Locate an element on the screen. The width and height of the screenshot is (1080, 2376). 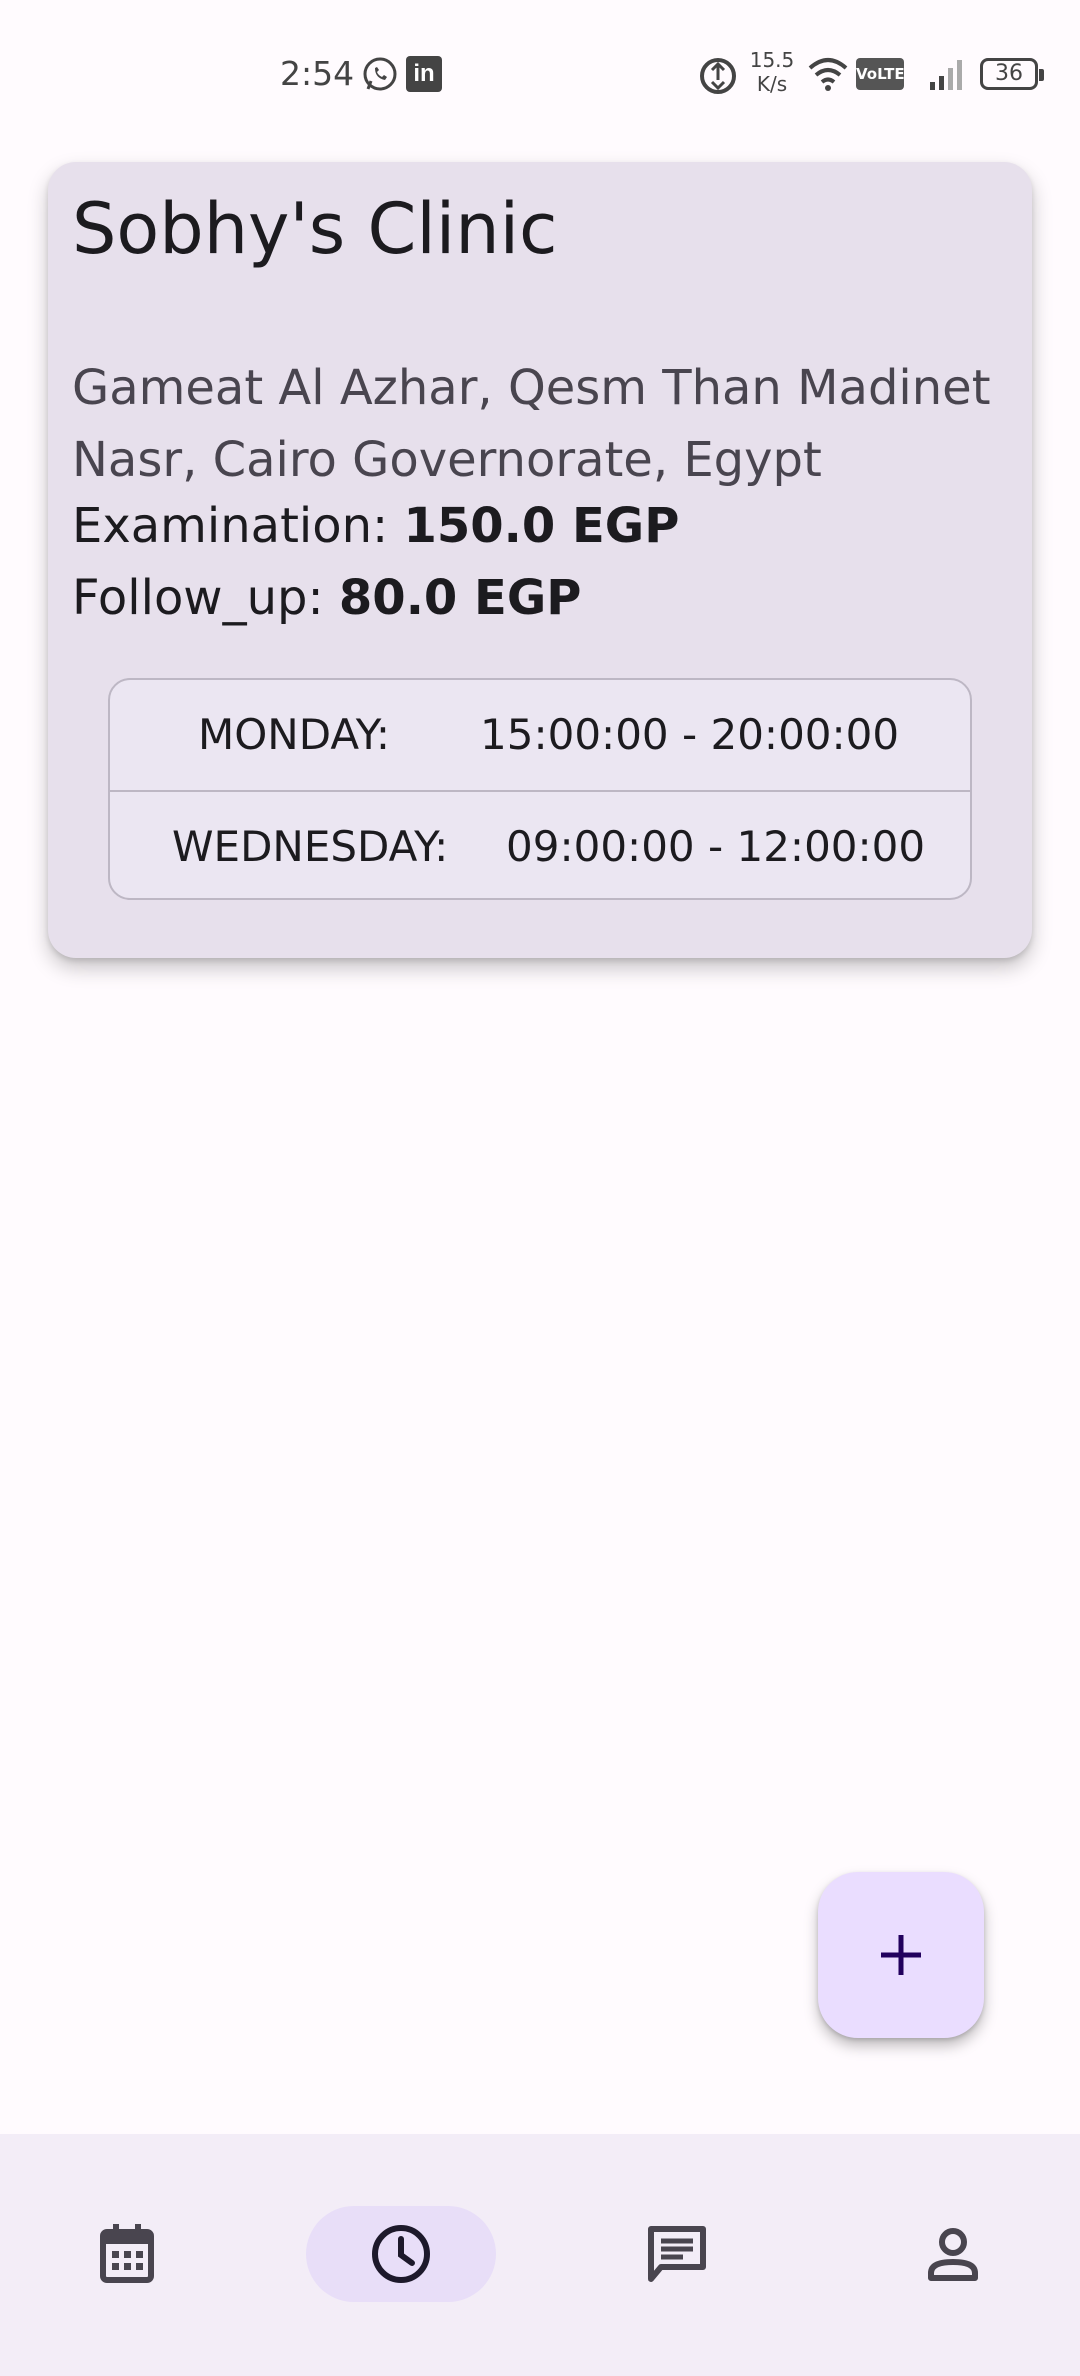
nav-item-calendar is located at coordinates (127, 2254).